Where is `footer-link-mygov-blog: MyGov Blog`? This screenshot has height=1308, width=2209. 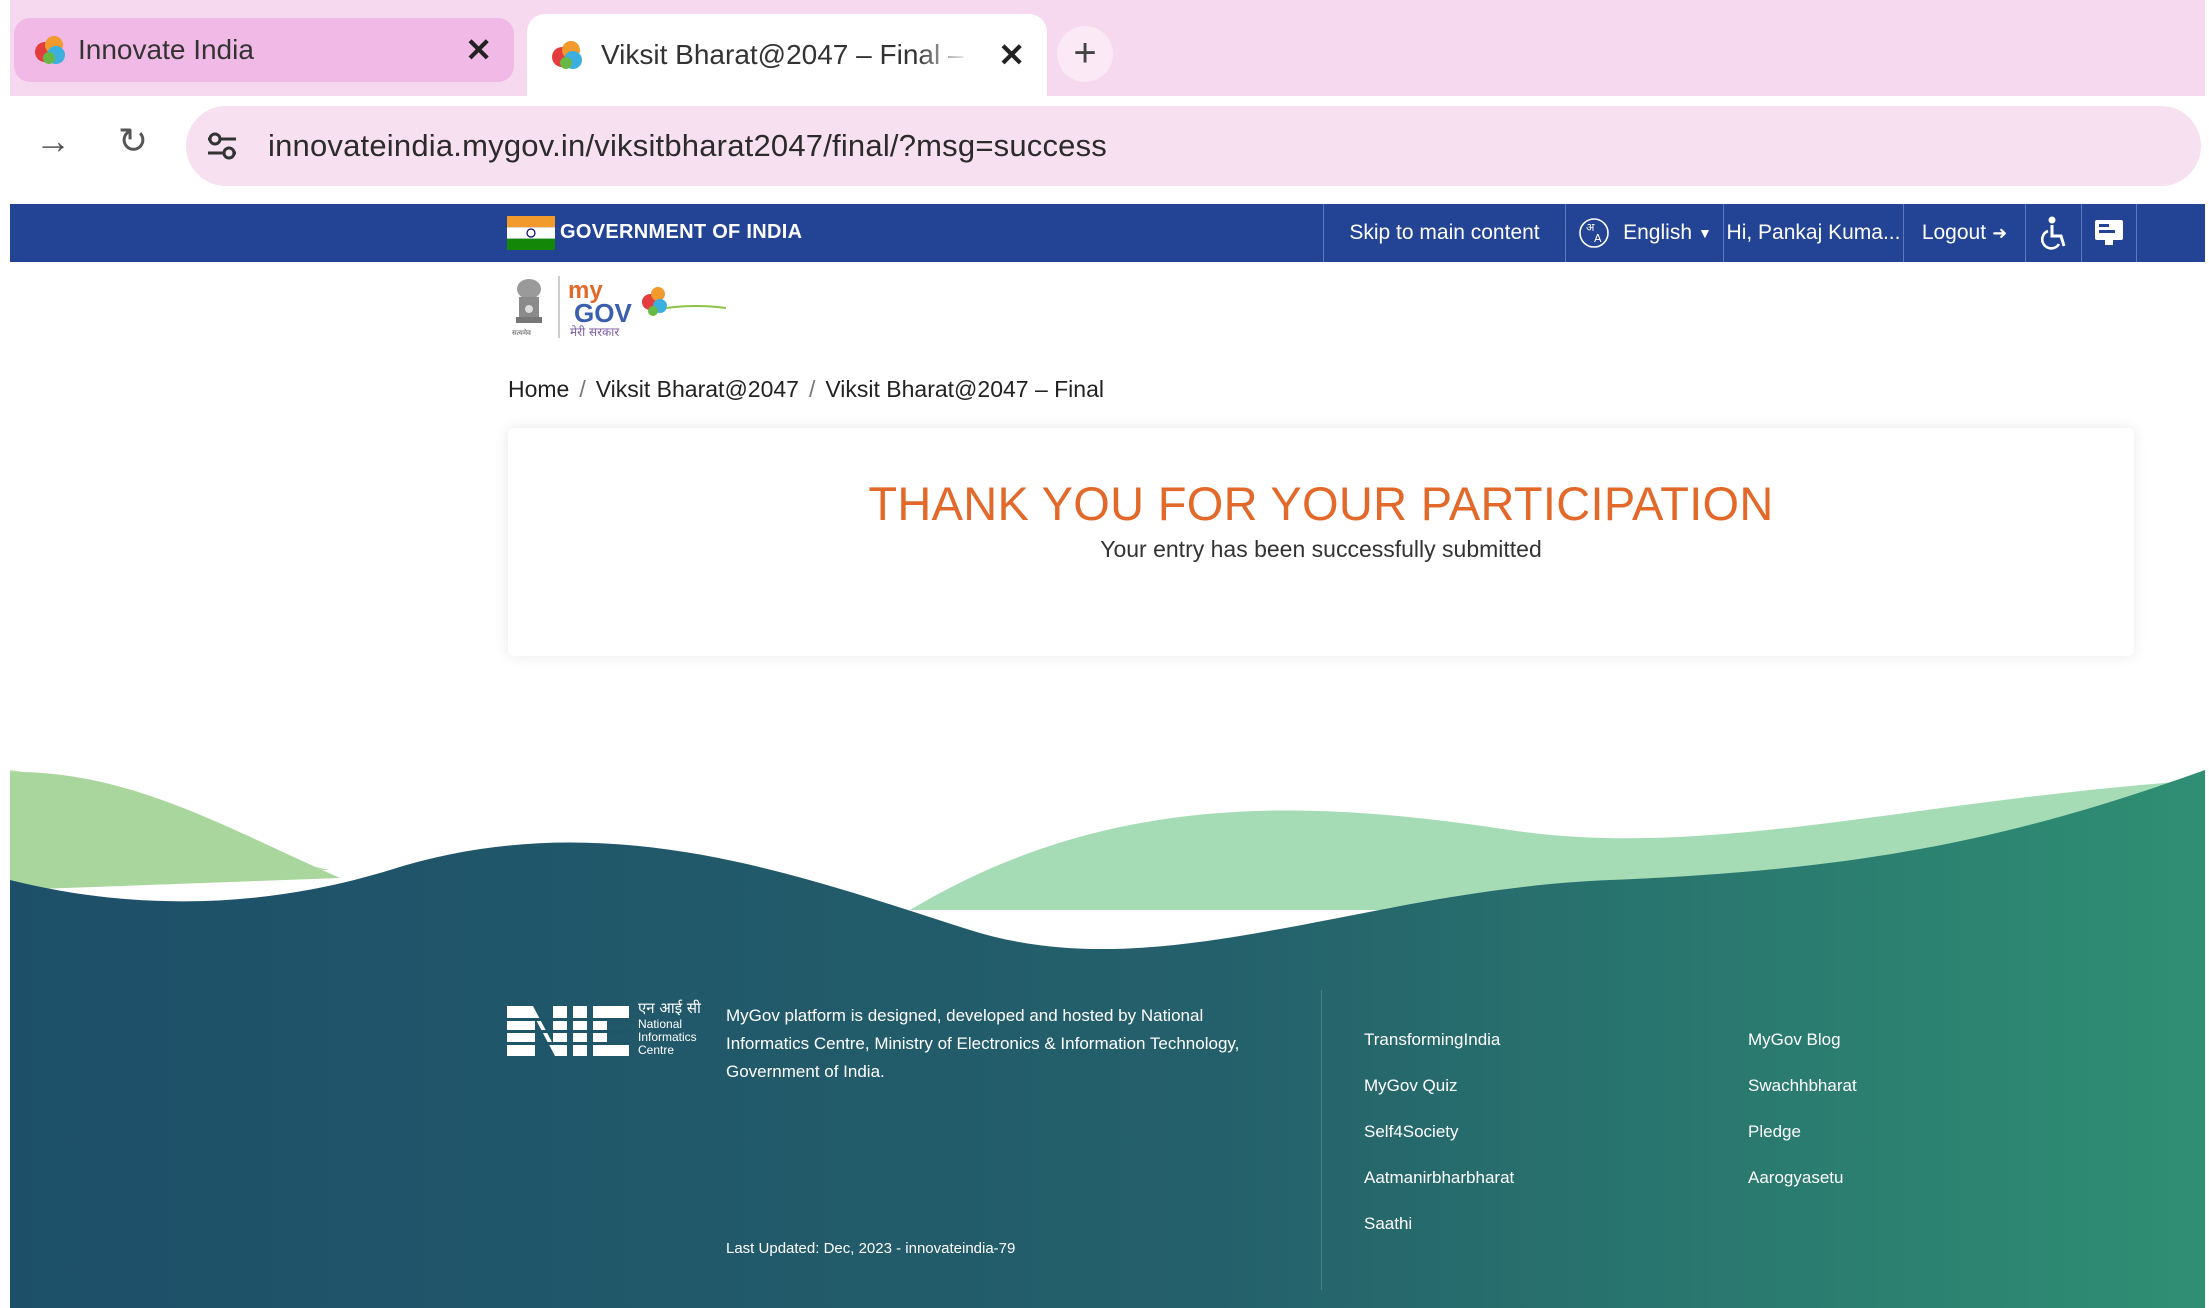
footer-link-mygov-blog: MyGov Blog is located at coordinates (1794, 1040).